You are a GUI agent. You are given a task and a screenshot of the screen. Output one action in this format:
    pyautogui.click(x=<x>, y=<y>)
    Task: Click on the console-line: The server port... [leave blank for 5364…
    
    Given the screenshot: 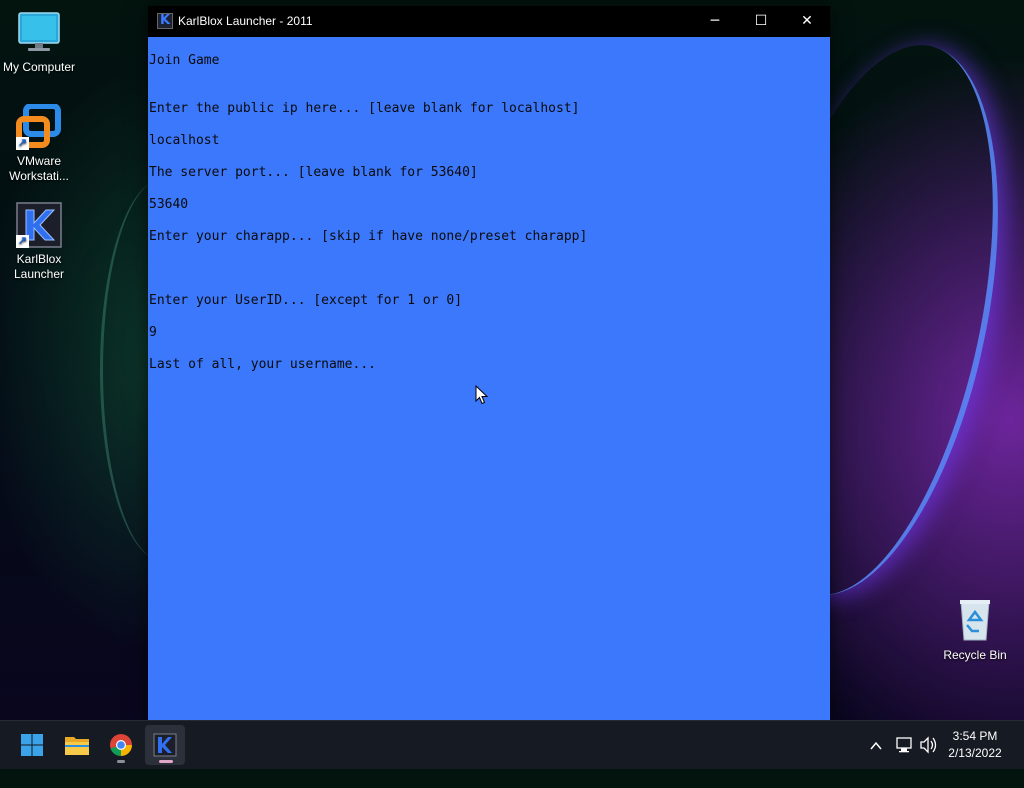 What is the action you would take?
    pyautogui.click(x=313, y=172)
    